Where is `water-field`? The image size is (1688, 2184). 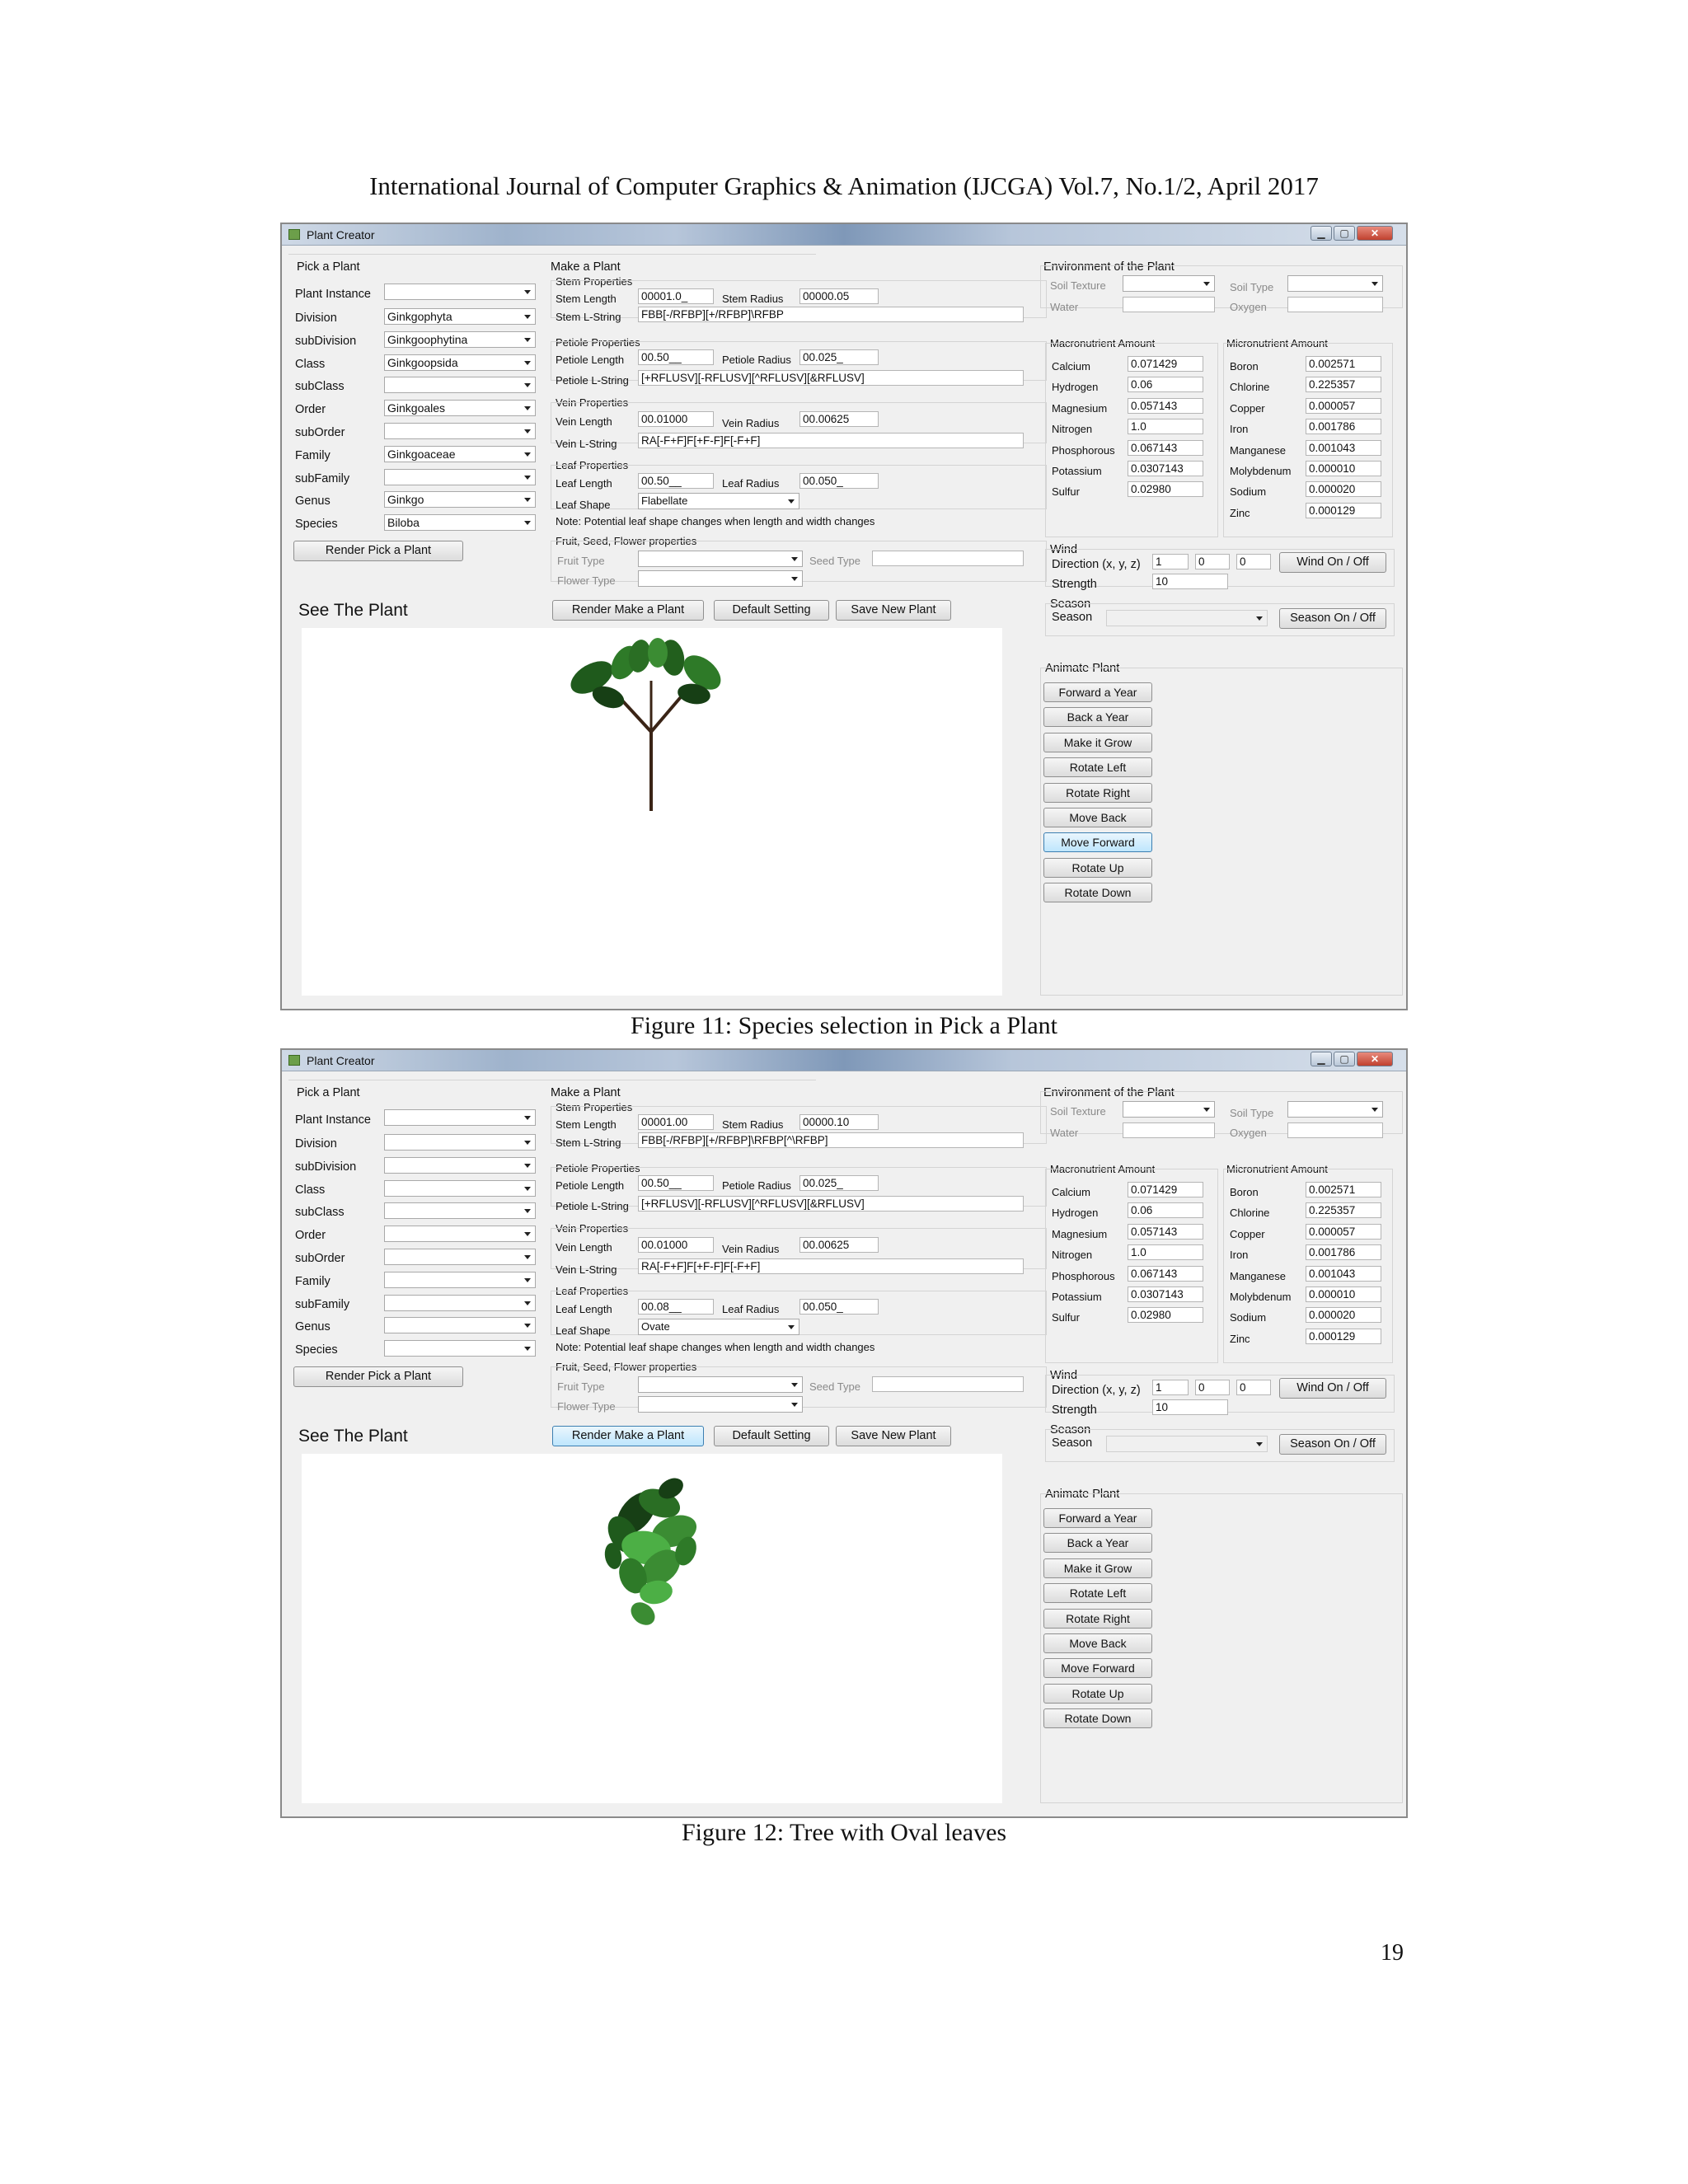
water-field is located at coordinates (1169, 304).